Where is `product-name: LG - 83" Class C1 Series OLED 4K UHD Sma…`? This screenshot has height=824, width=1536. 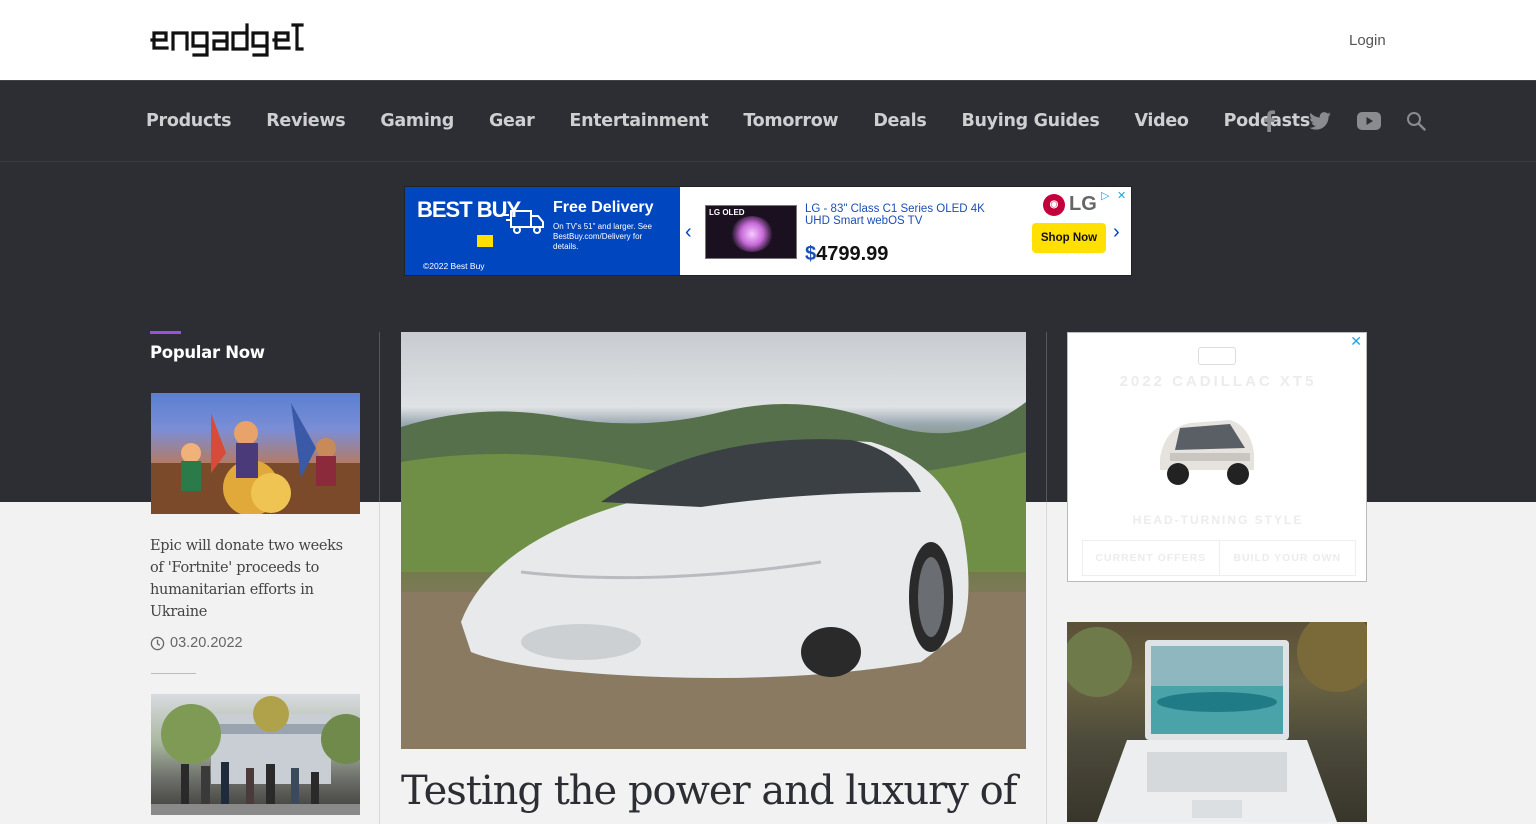
product-name: LG - 83" Class C1 Series OLED 4K UHD Sma… is located at coordinates (905, 215).